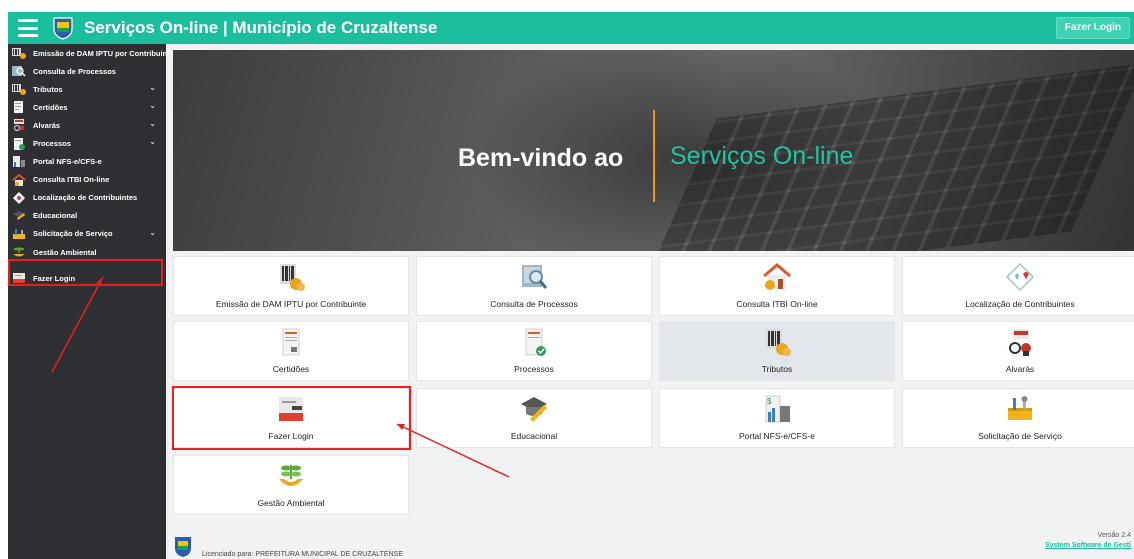  What do you see at coordinates (71, 180) in the screenshot?
I see `sidebar-item-label: Consulta ITBI On-line` at bounding box center [71, 180].